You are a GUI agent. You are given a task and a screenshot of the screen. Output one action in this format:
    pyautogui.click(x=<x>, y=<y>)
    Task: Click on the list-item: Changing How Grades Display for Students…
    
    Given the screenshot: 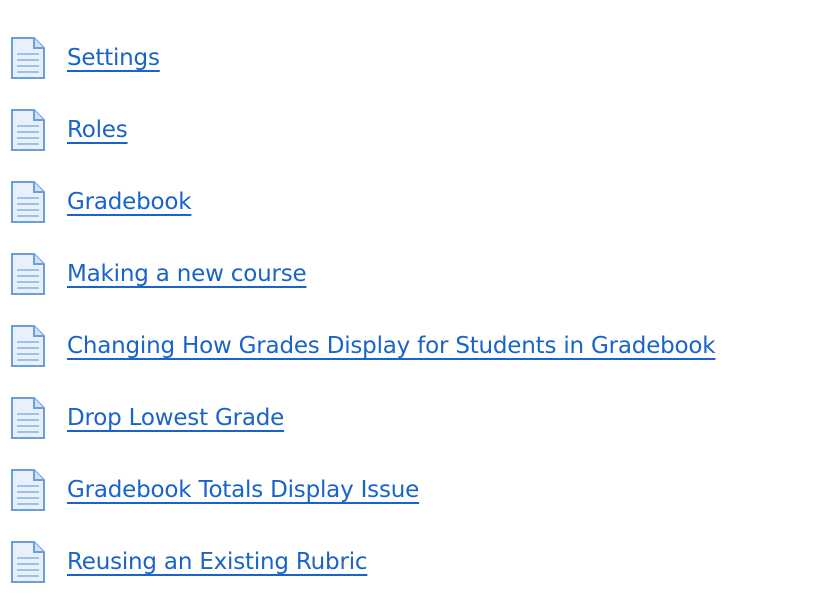 What is the action you would take?
    pyautogui.click(x=363, y=346)
    